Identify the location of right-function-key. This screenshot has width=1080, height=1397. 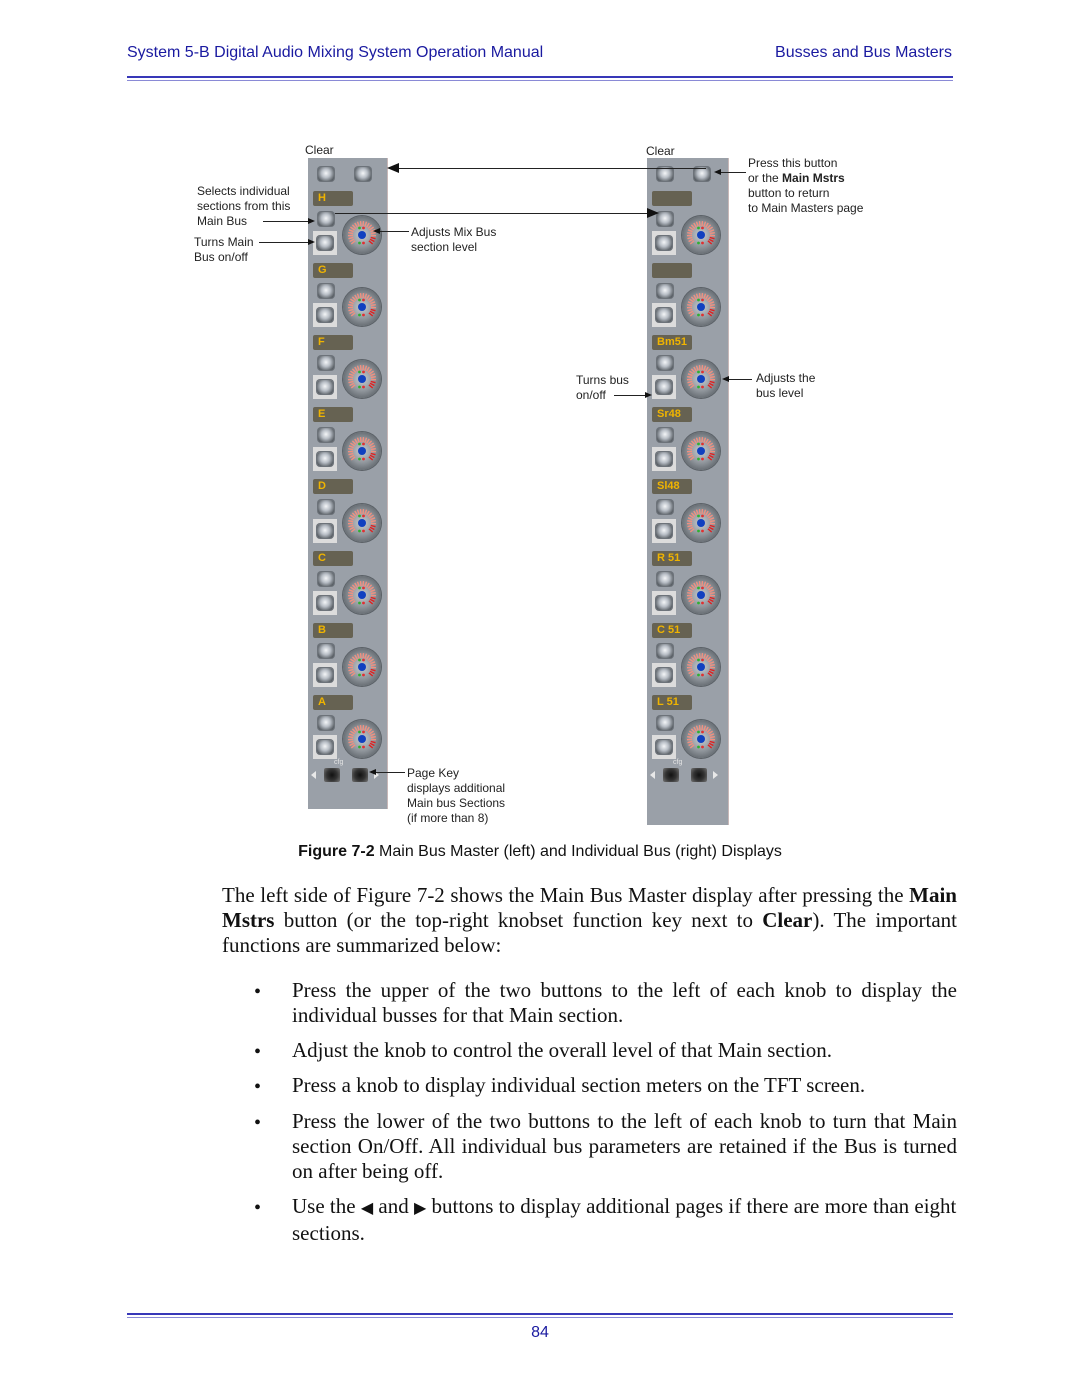
(702, 174).